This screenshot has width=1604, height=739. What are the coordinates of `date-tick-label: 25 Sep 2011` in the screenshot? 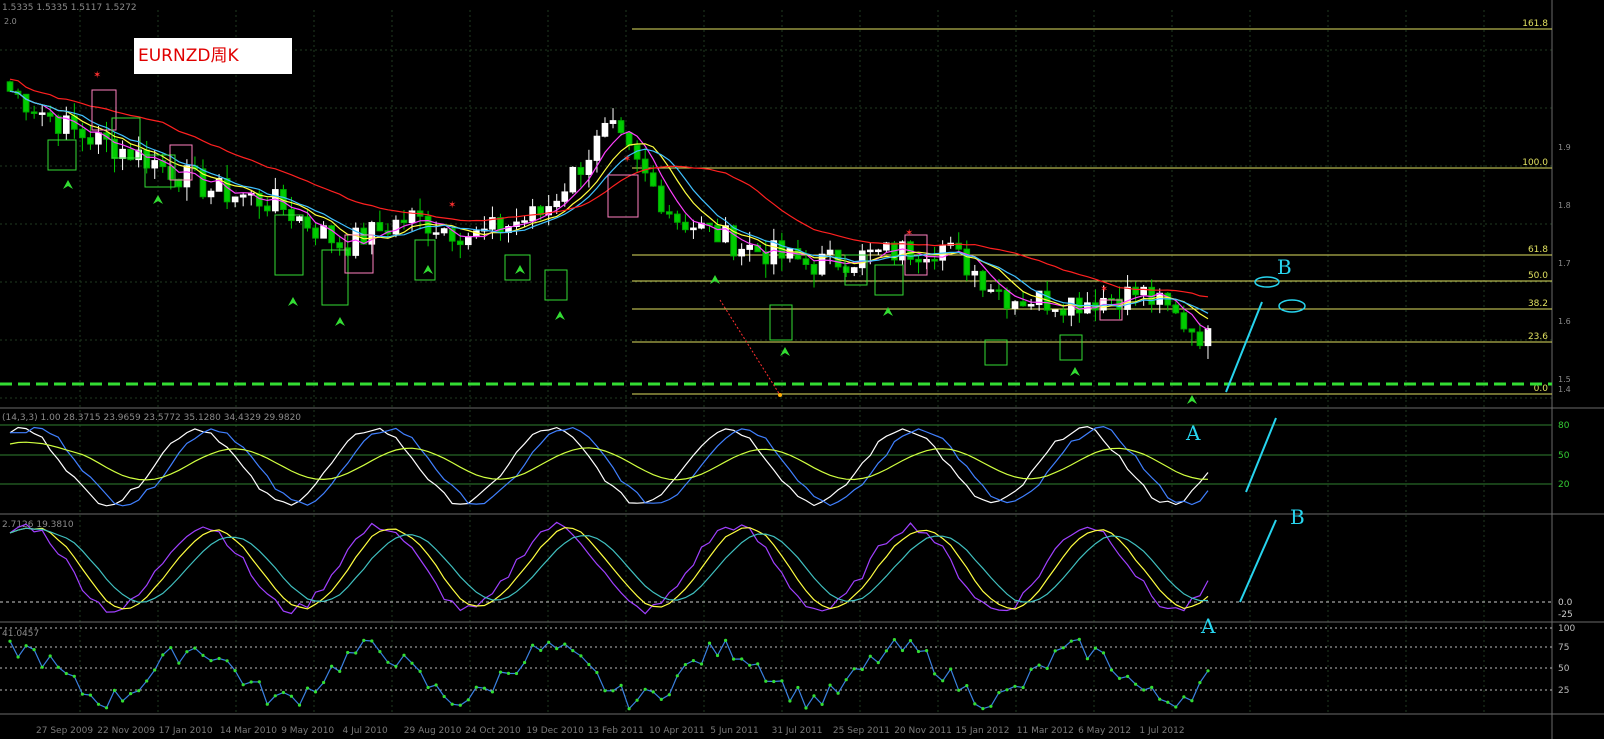 It's located at (861, 731).